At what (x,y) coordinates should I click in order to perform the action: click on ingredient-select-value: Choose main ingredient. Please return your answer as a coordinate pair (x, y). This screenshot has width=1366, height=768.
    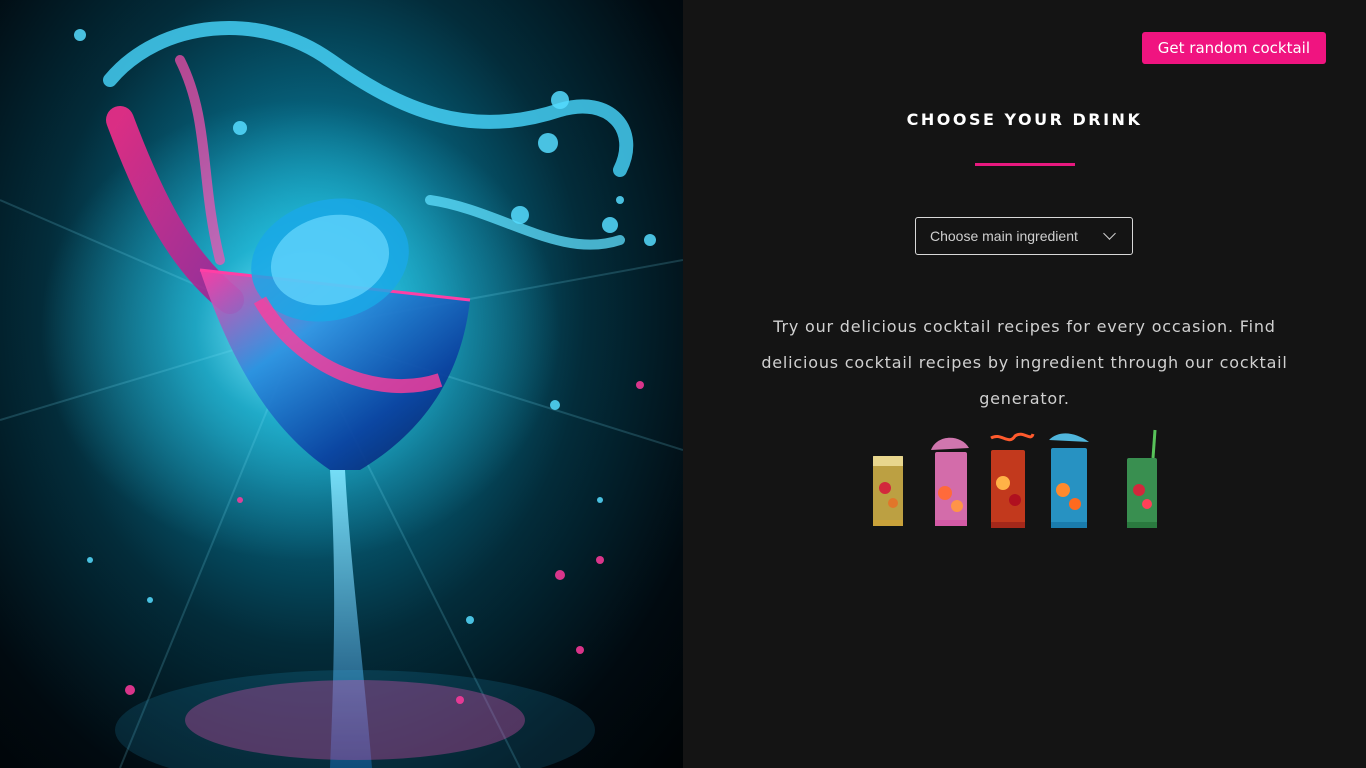
    Looking at the image, I should click on (1004, 236).